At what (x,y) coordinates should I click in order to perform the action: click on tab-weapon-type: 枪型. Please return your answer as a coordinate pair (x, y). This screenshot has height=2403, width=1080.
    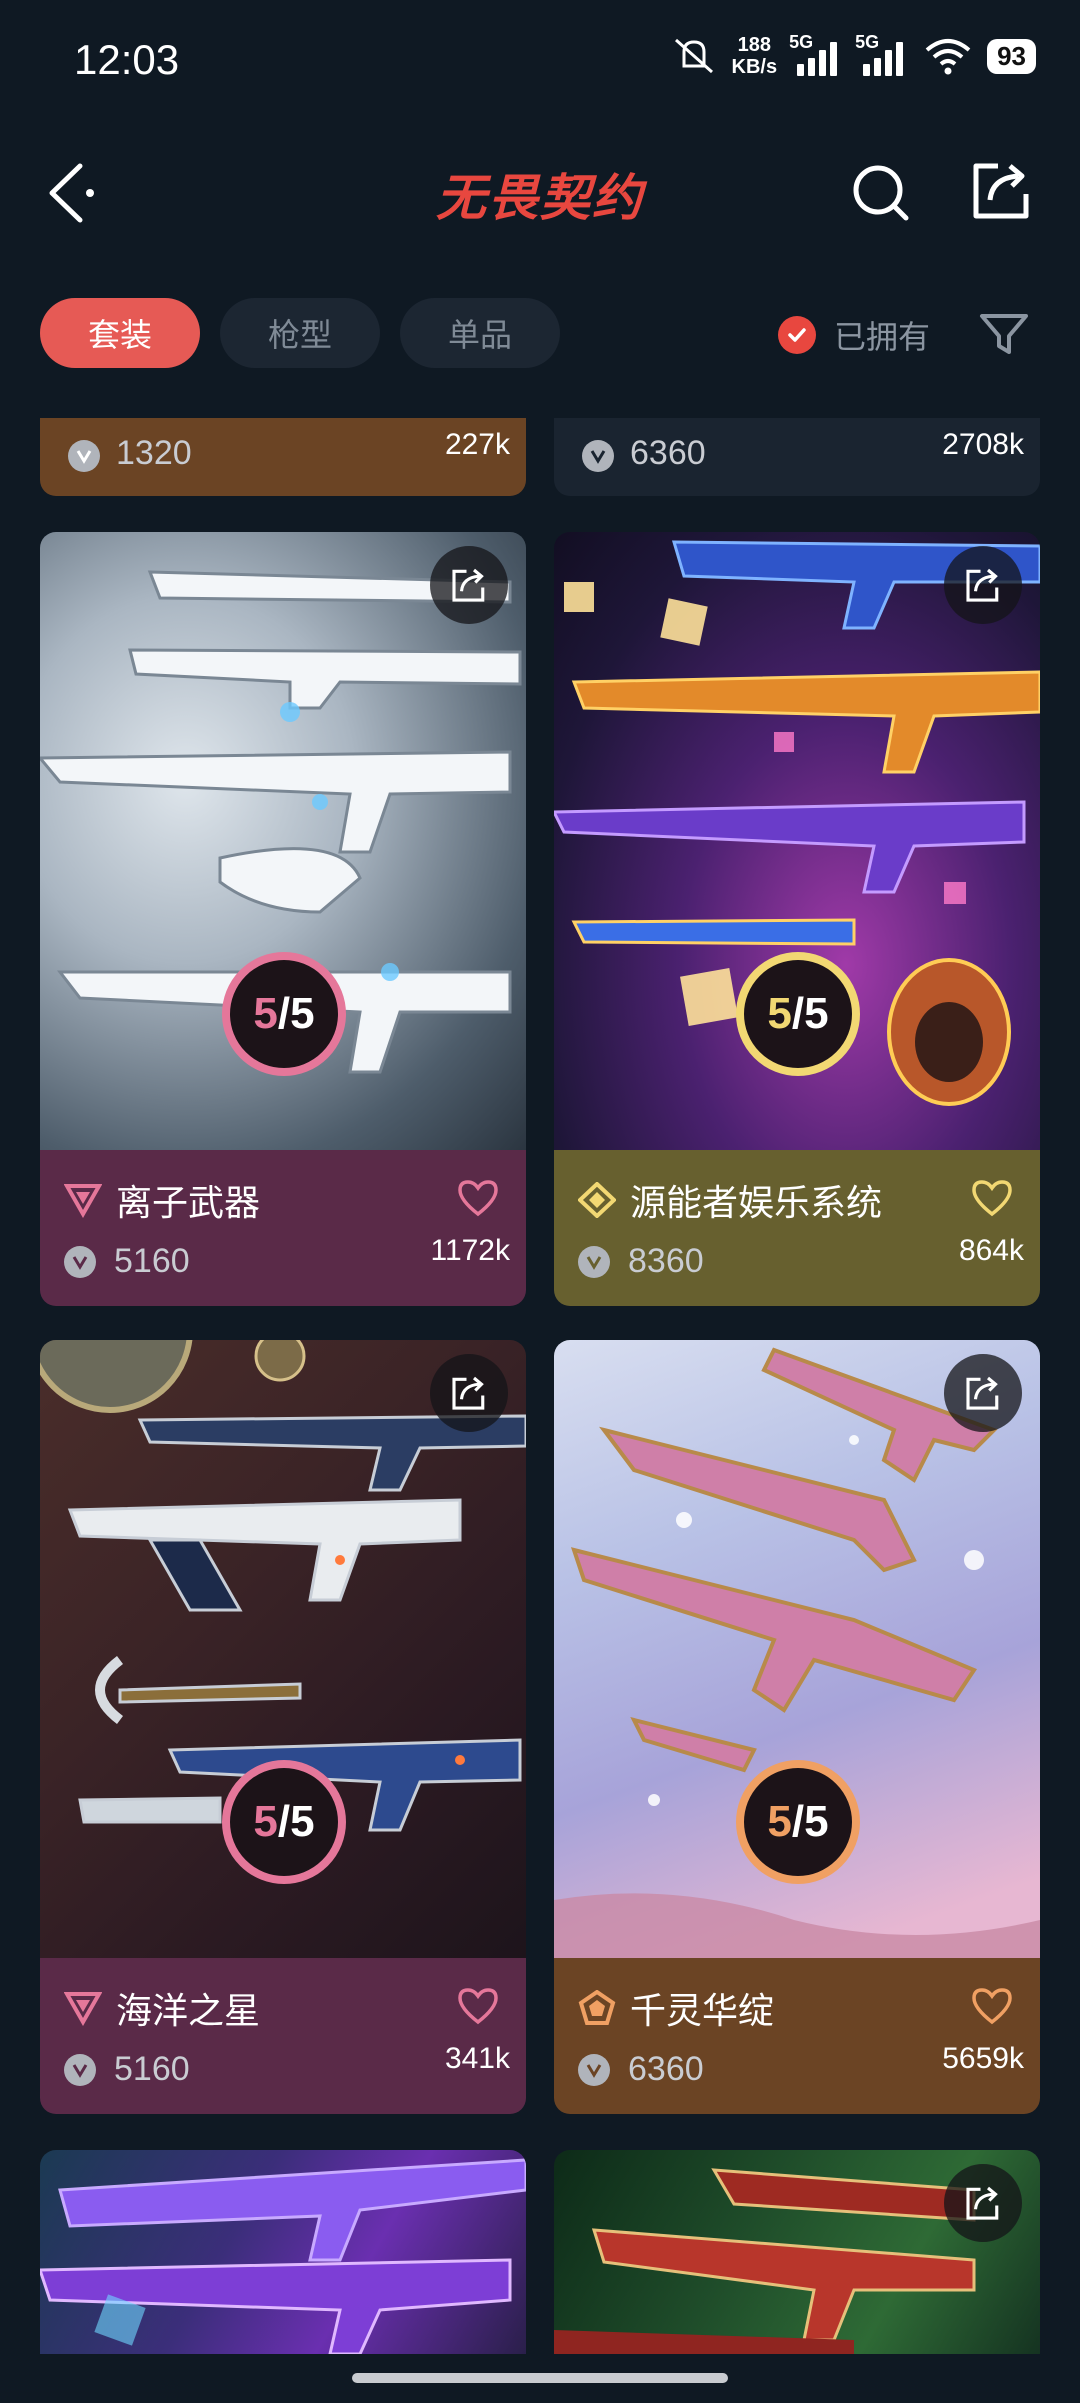
    Looking at the image, I should click on (300, 333).